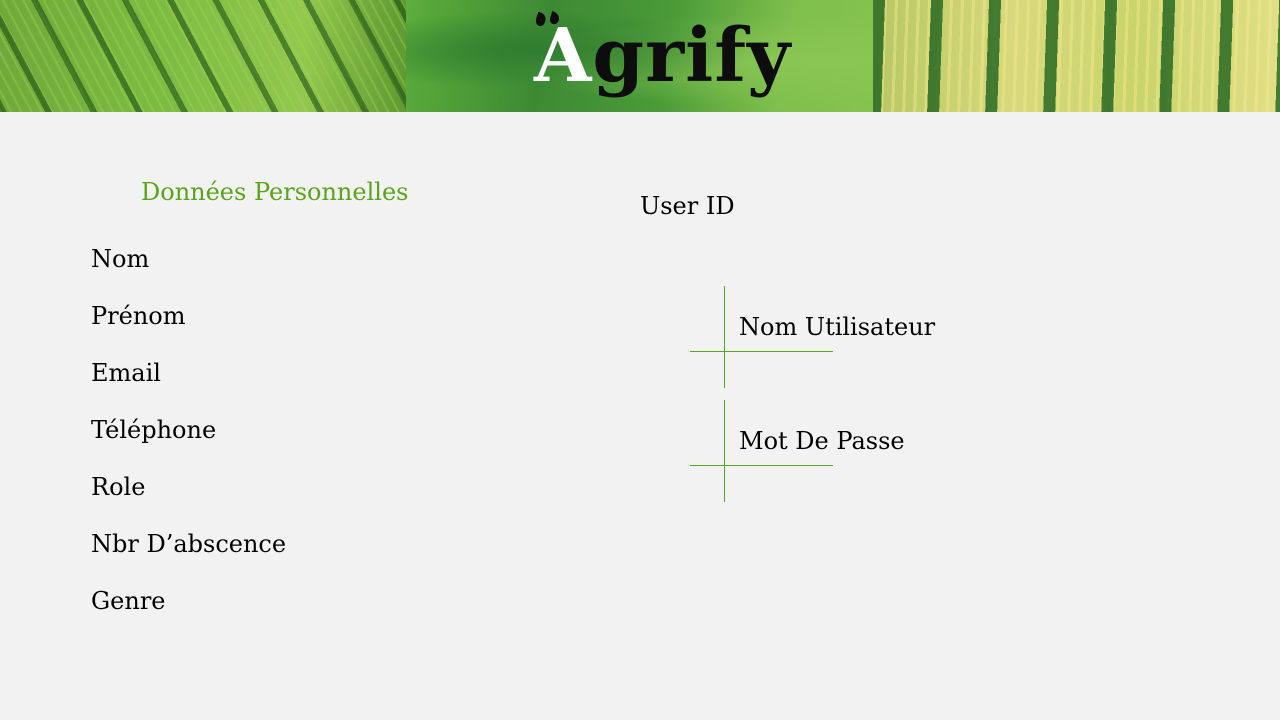 This screenshot has width=1280, height=720. Describe the element at coordinates (687, 206) in the screenshot. I see `user-id-label: User ID` at that location.